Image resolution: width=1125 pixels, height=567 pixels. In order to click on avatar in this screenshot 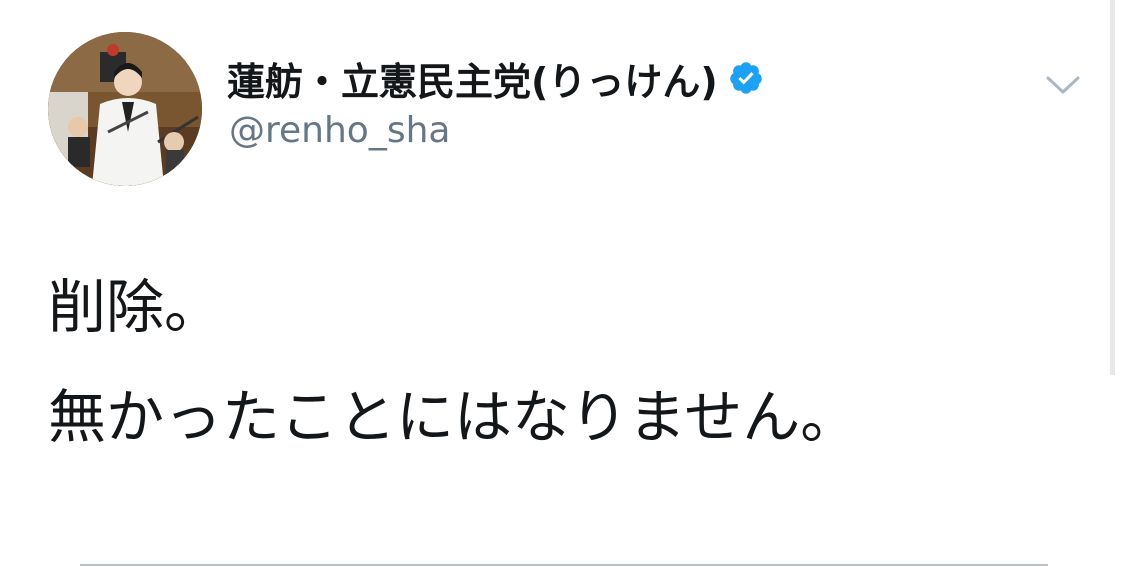, I will do `click(125, 109)`.